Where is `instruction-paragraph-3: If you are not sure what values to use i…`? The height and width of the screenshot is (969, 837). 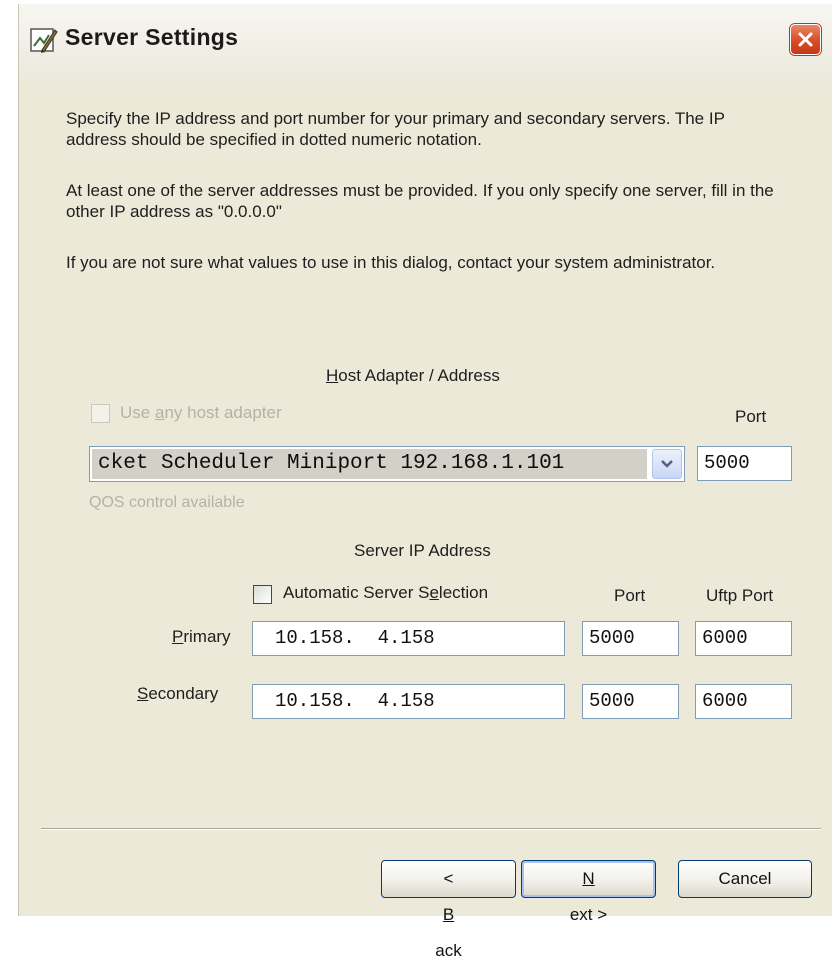 instruction-paragraph-3: If you are not sure what values to use i… is located at coordinates (391, 262).